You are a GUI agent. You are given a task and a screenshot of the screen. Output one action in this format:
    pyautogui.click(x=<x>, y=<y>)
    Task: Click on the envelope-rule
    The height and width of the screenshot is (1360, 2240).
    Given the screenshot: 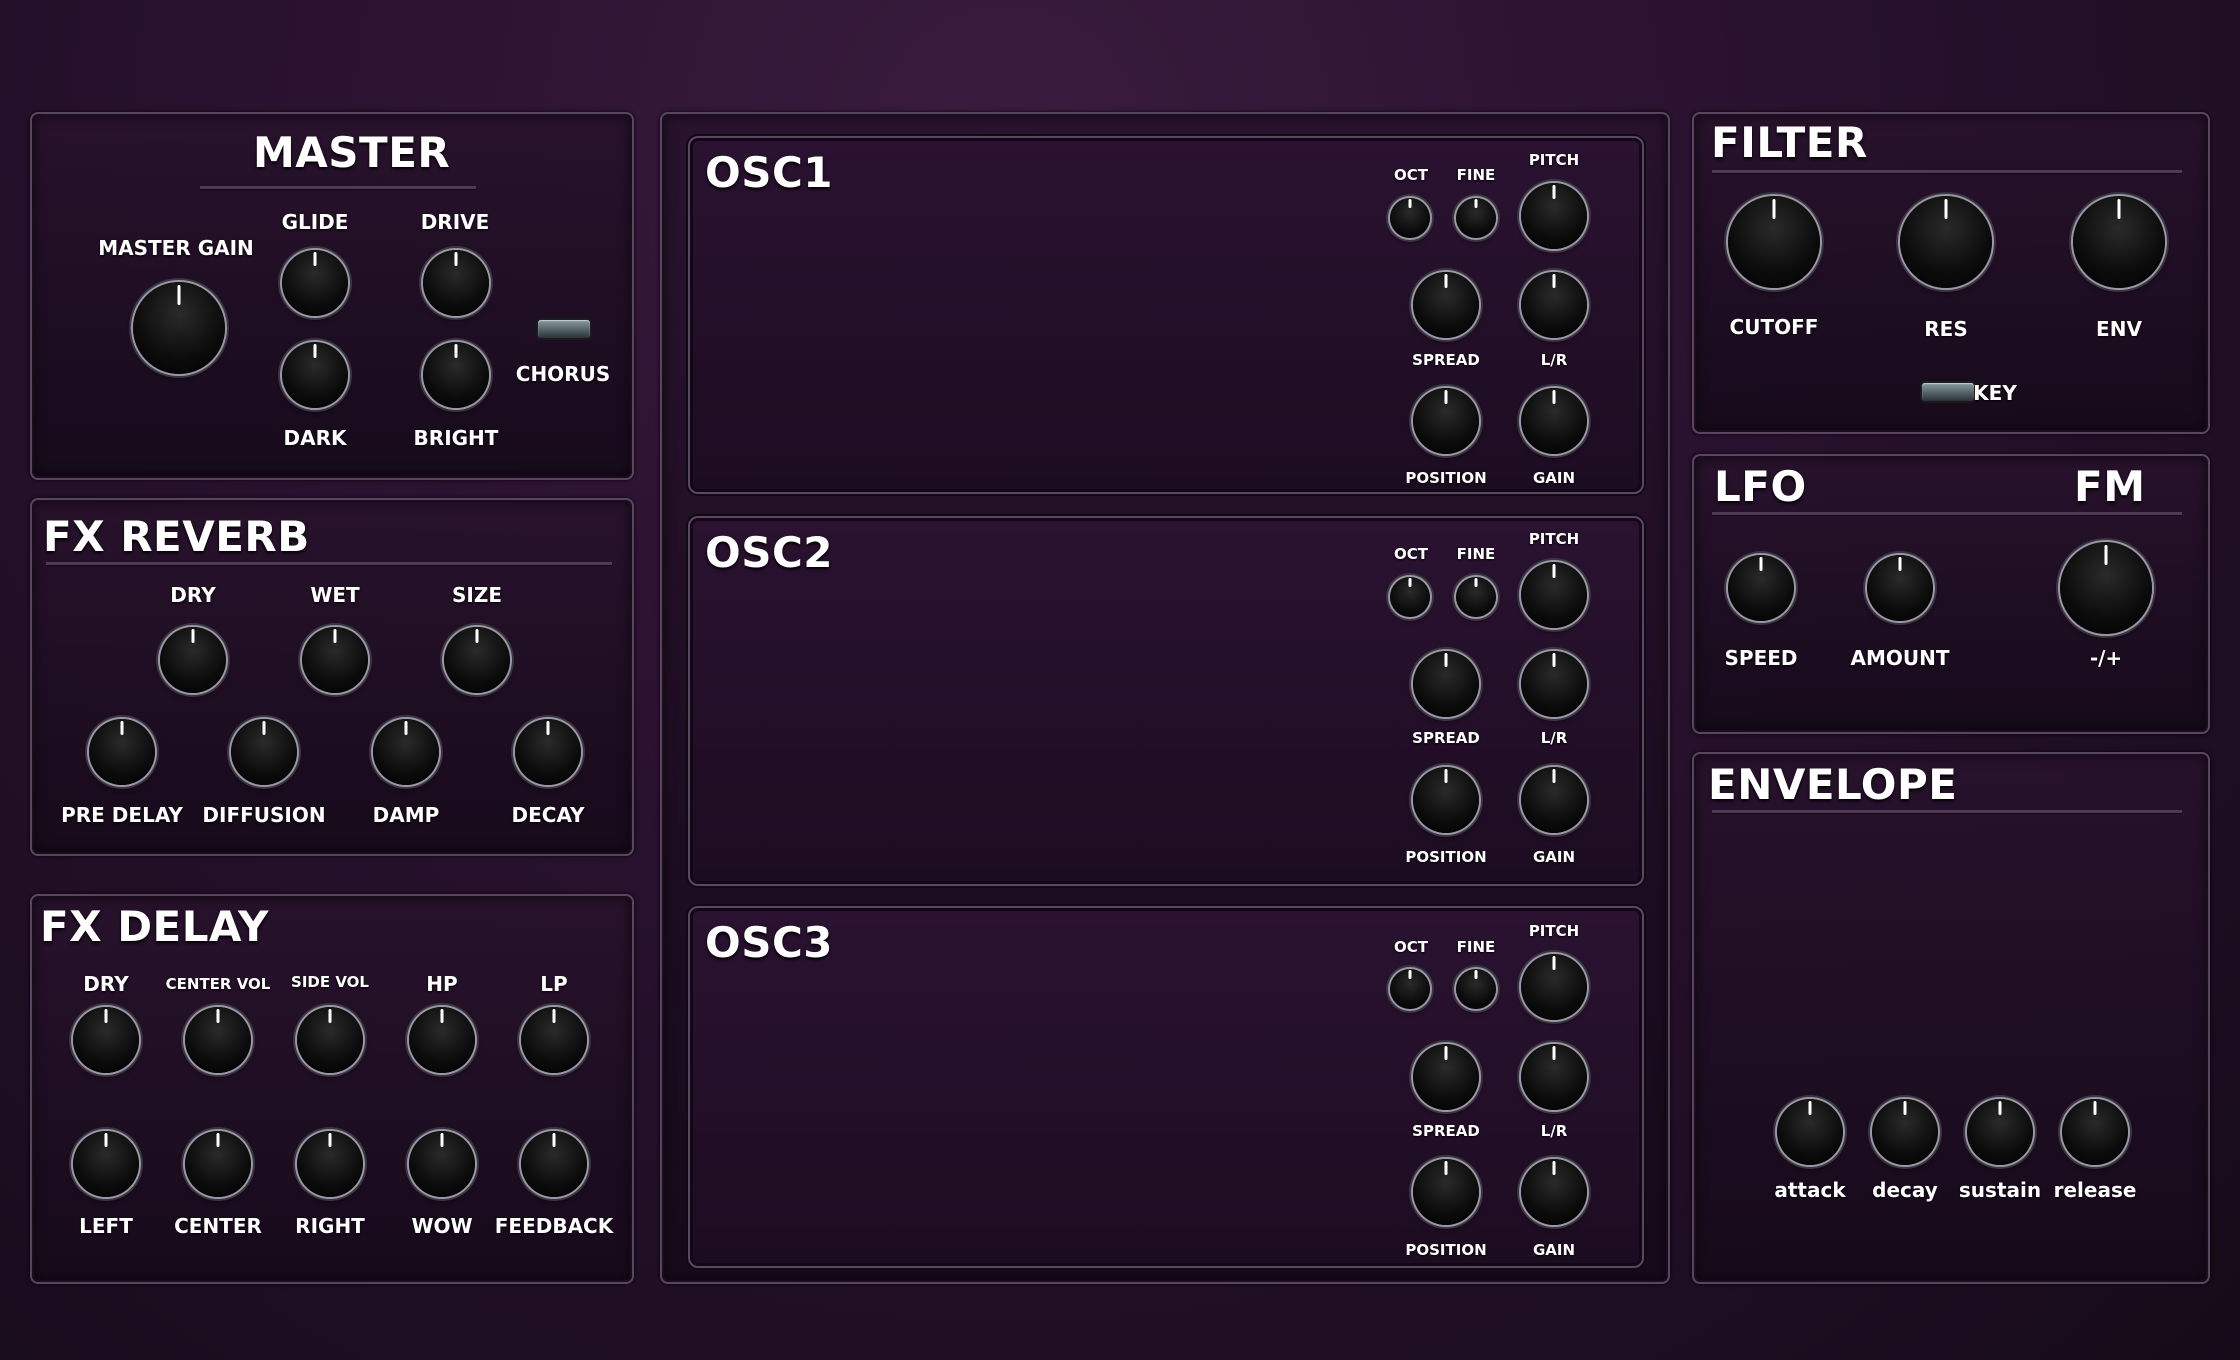 What is the action you would take?
    pyautogui.click(x=1947, y=811)
    